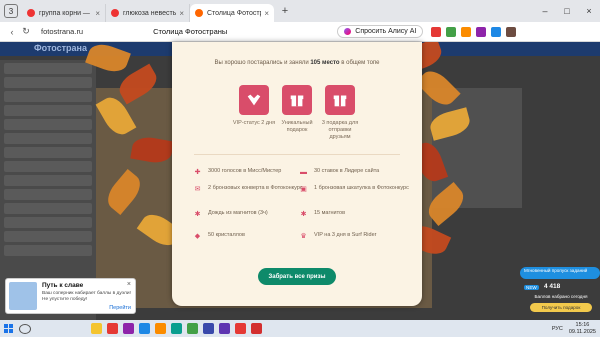  Describe the element at coordinates (340, 172) in the screenshot. I see `prize-item: ▬ 30 ставок в Лидере сайта` at that location.